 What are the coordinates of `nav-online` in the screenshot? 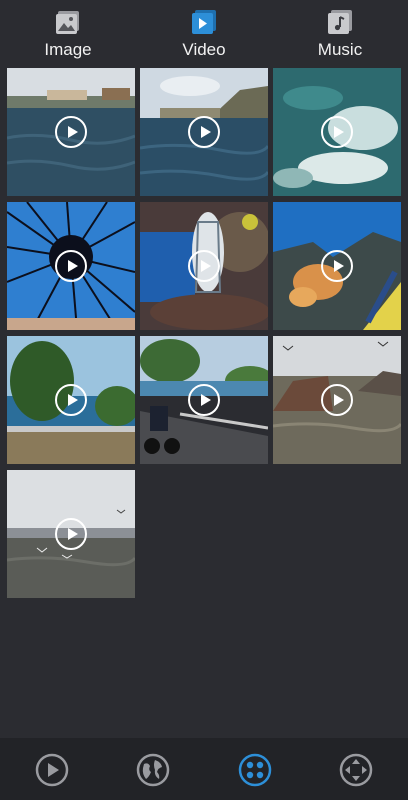 It's located at (153, 770).